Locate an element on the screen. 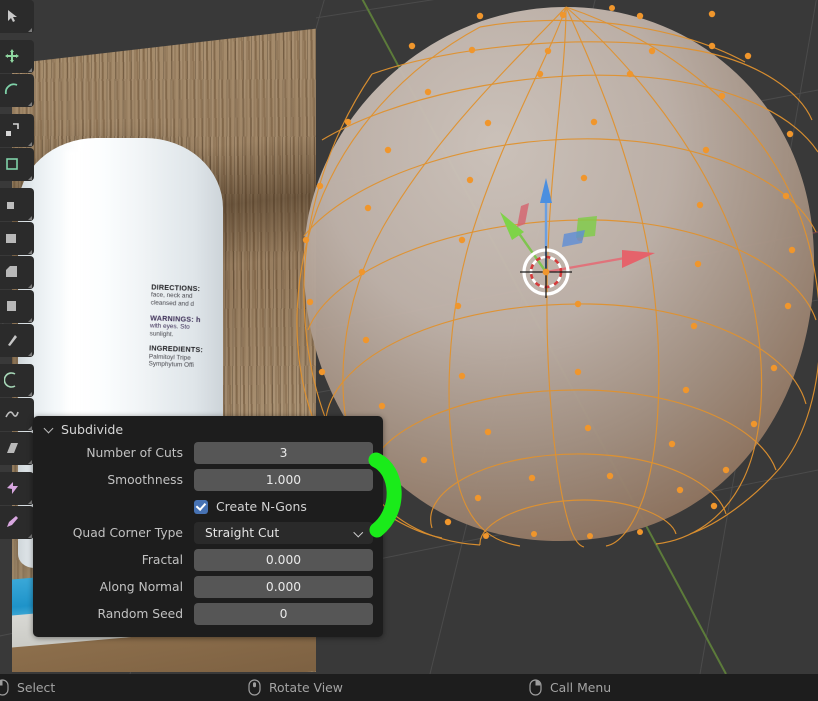 Image resolution: width=818 pixels, height=701 pixels. status-item-select: Select is located at coordinates (27, 687).